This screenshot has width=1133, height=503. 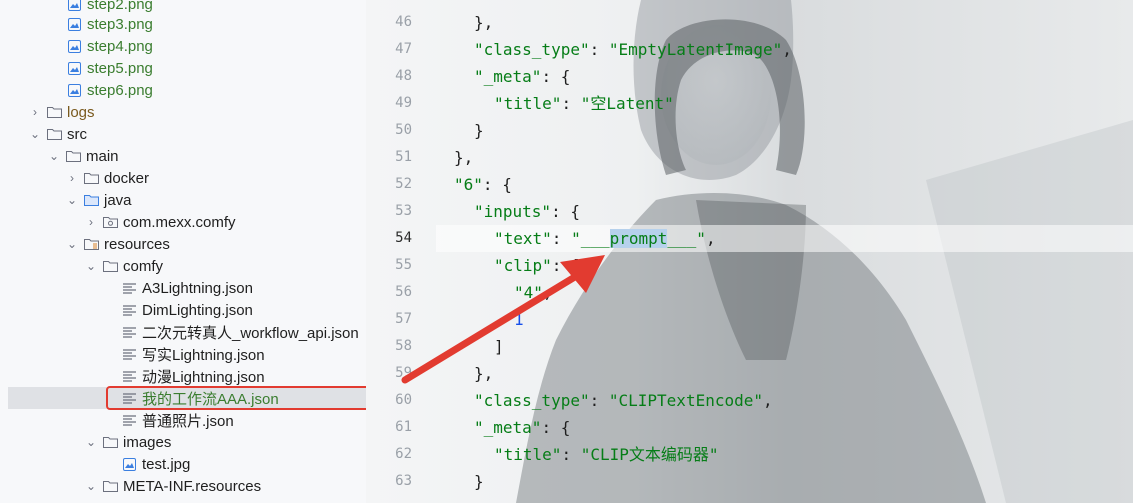 What do you see at coordinates (606, 454) in the screenshot?
I see `code-line: "title": "CLIP文本编码器"` at bounding box center [606, 454].